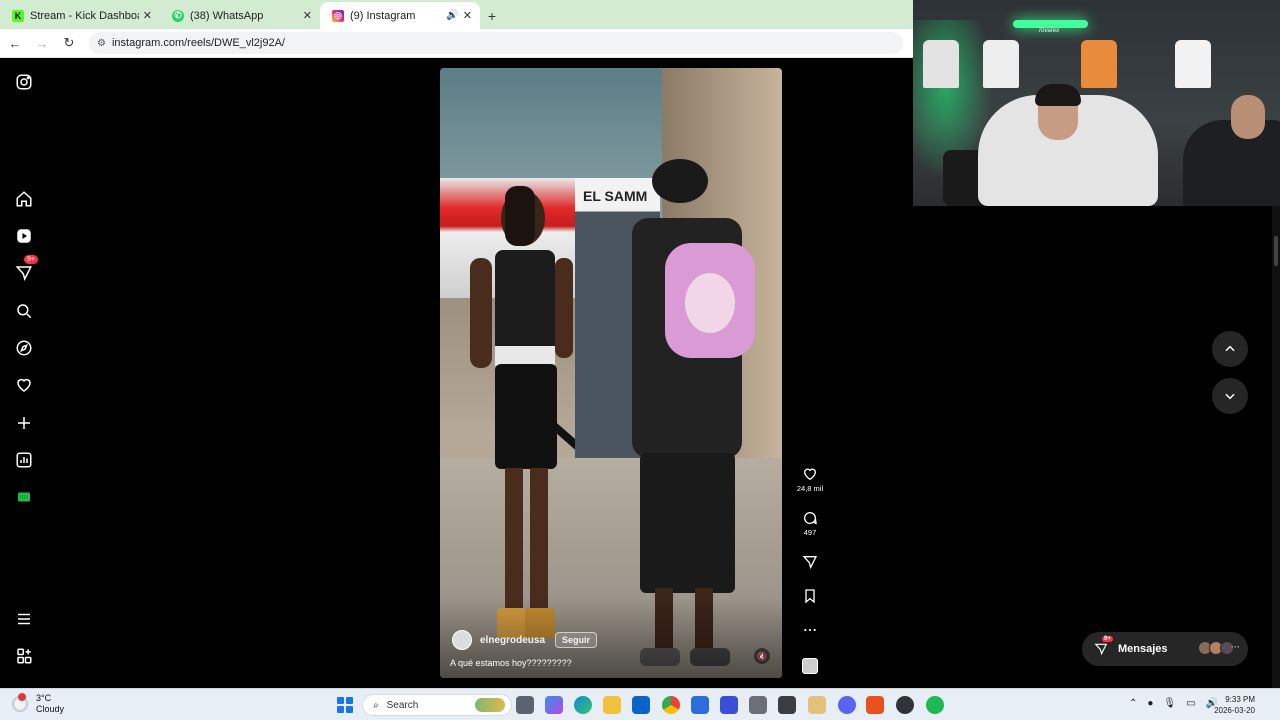  I want to click on chevron-up-icon, so click(1230, 348).